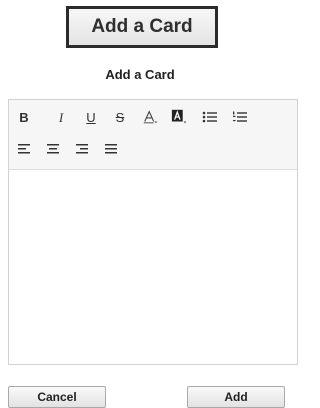 The width and height of the screenshot is (320, 408). I want to click on font-color-glyph, so click(150, 117).